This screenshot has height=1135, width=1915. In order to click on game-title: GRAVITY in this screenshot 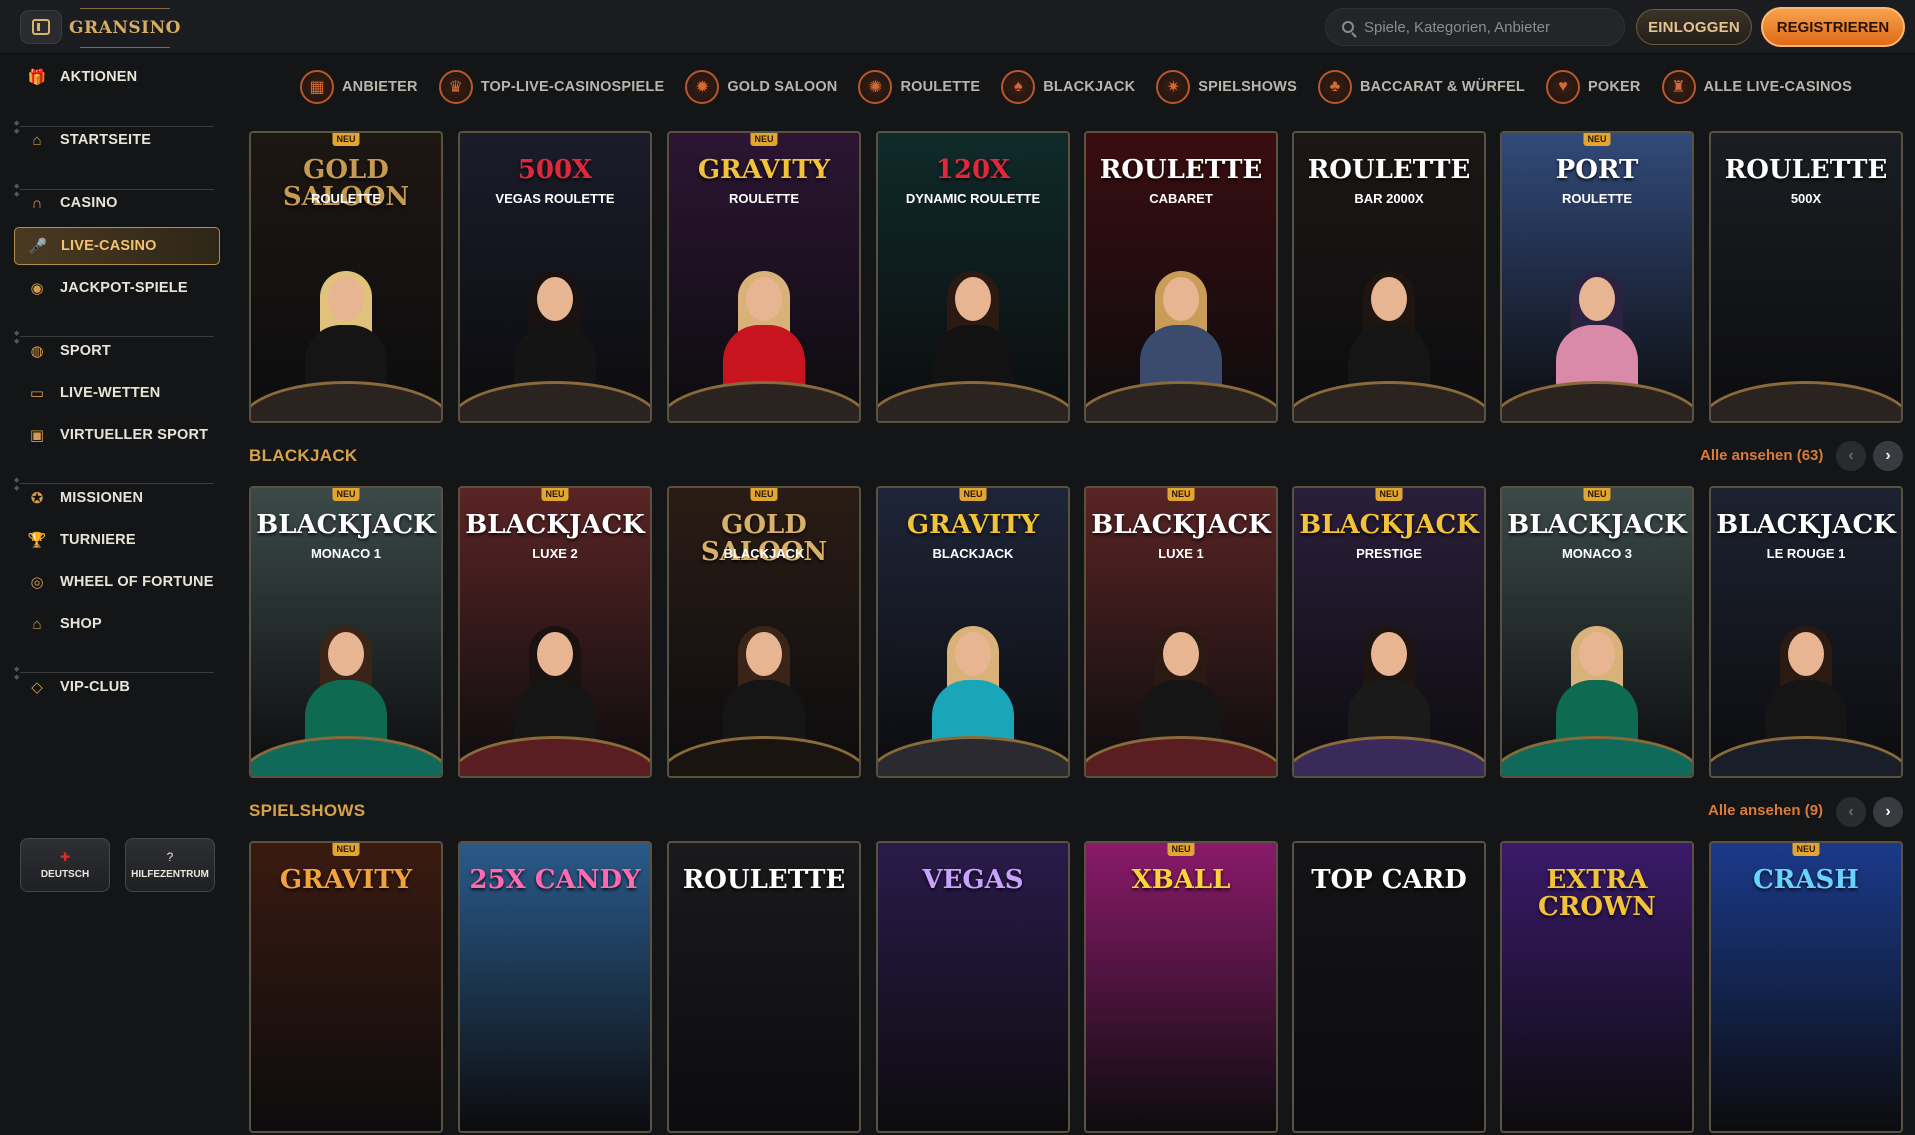, I will do `click(346, 880)`.